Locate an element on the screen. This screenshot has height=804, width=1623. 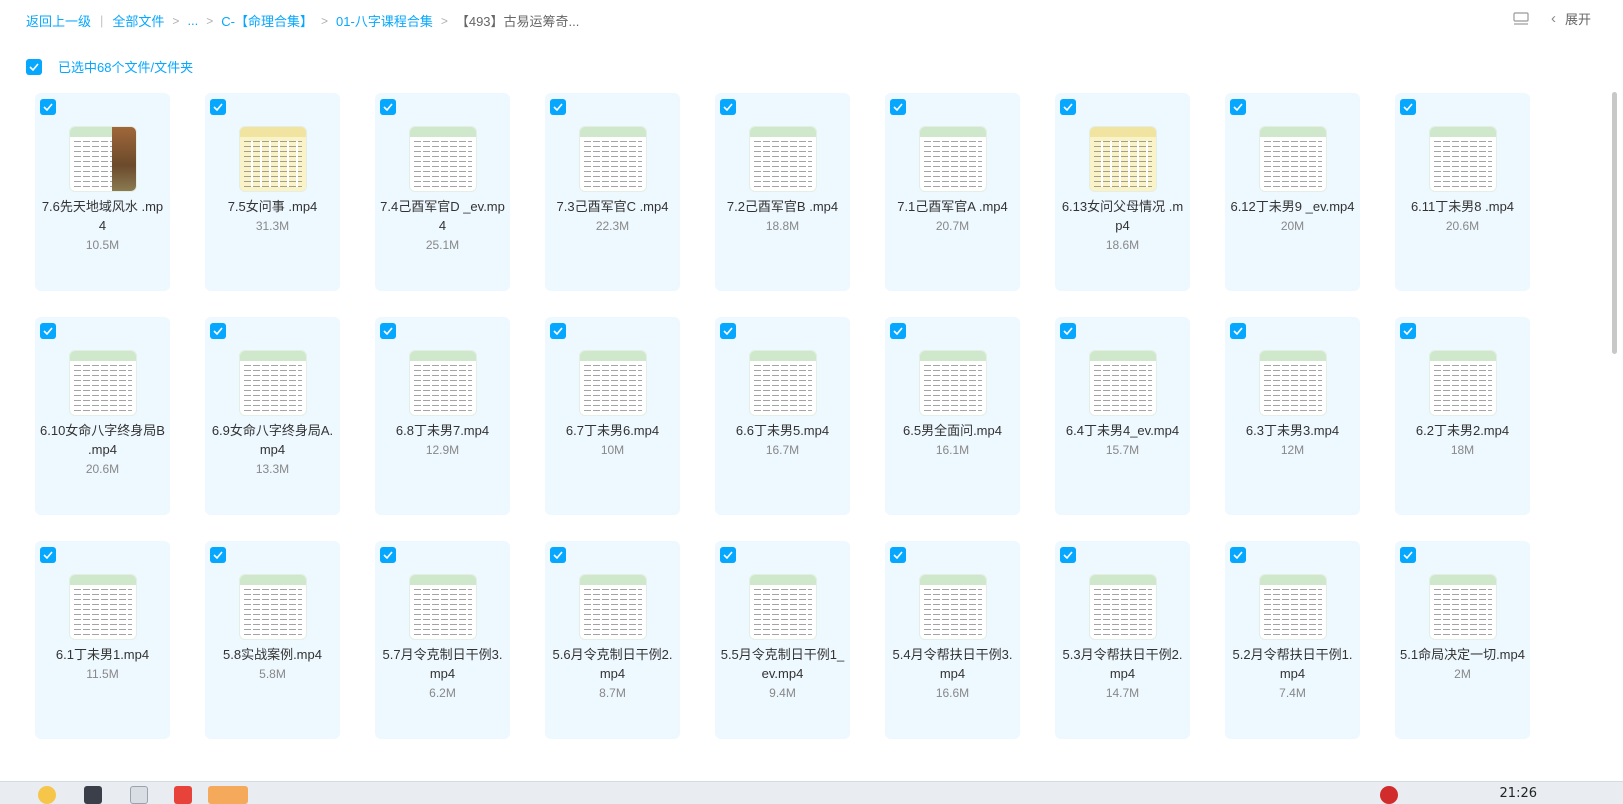
file-item: 6.12丁未男9 _ev.mp4 20M is located at coordinates (1292, 192).